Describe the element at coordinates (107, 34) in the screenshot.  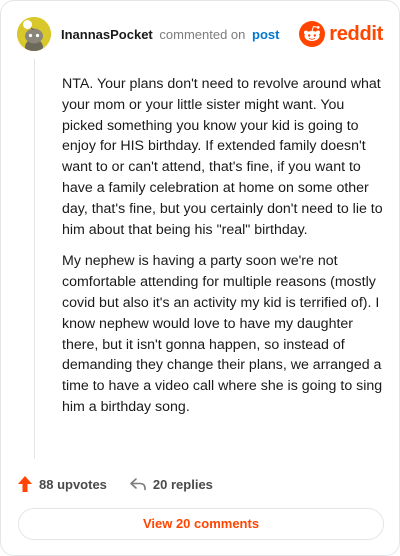
I see `author-name: InannasPocket` at that location.